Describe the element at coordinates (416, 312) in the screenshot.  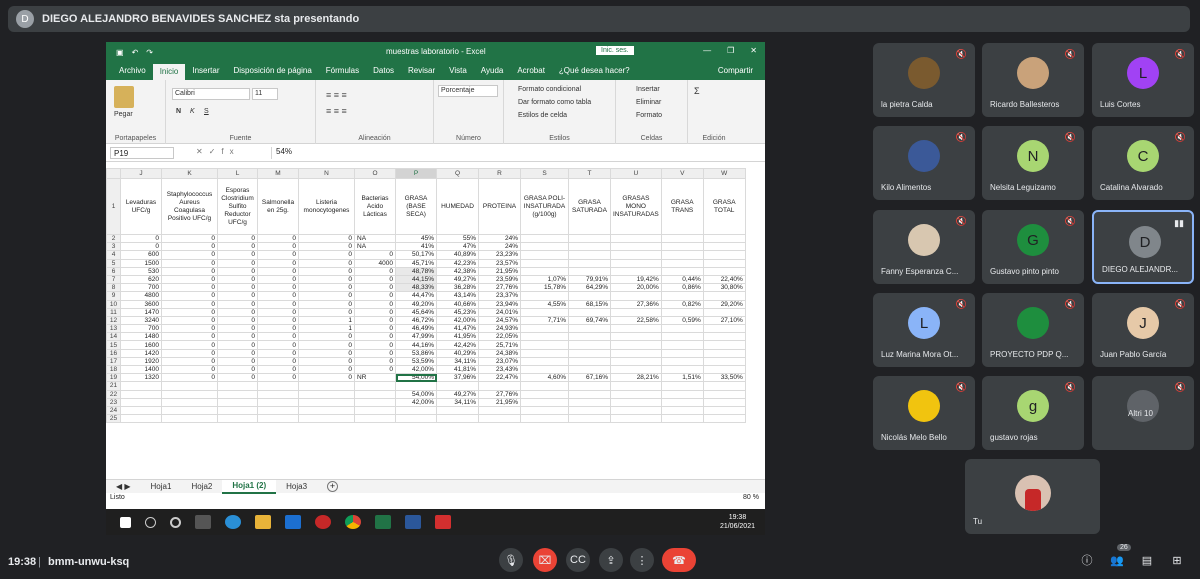
I see `cell: 45,64%` at that location.